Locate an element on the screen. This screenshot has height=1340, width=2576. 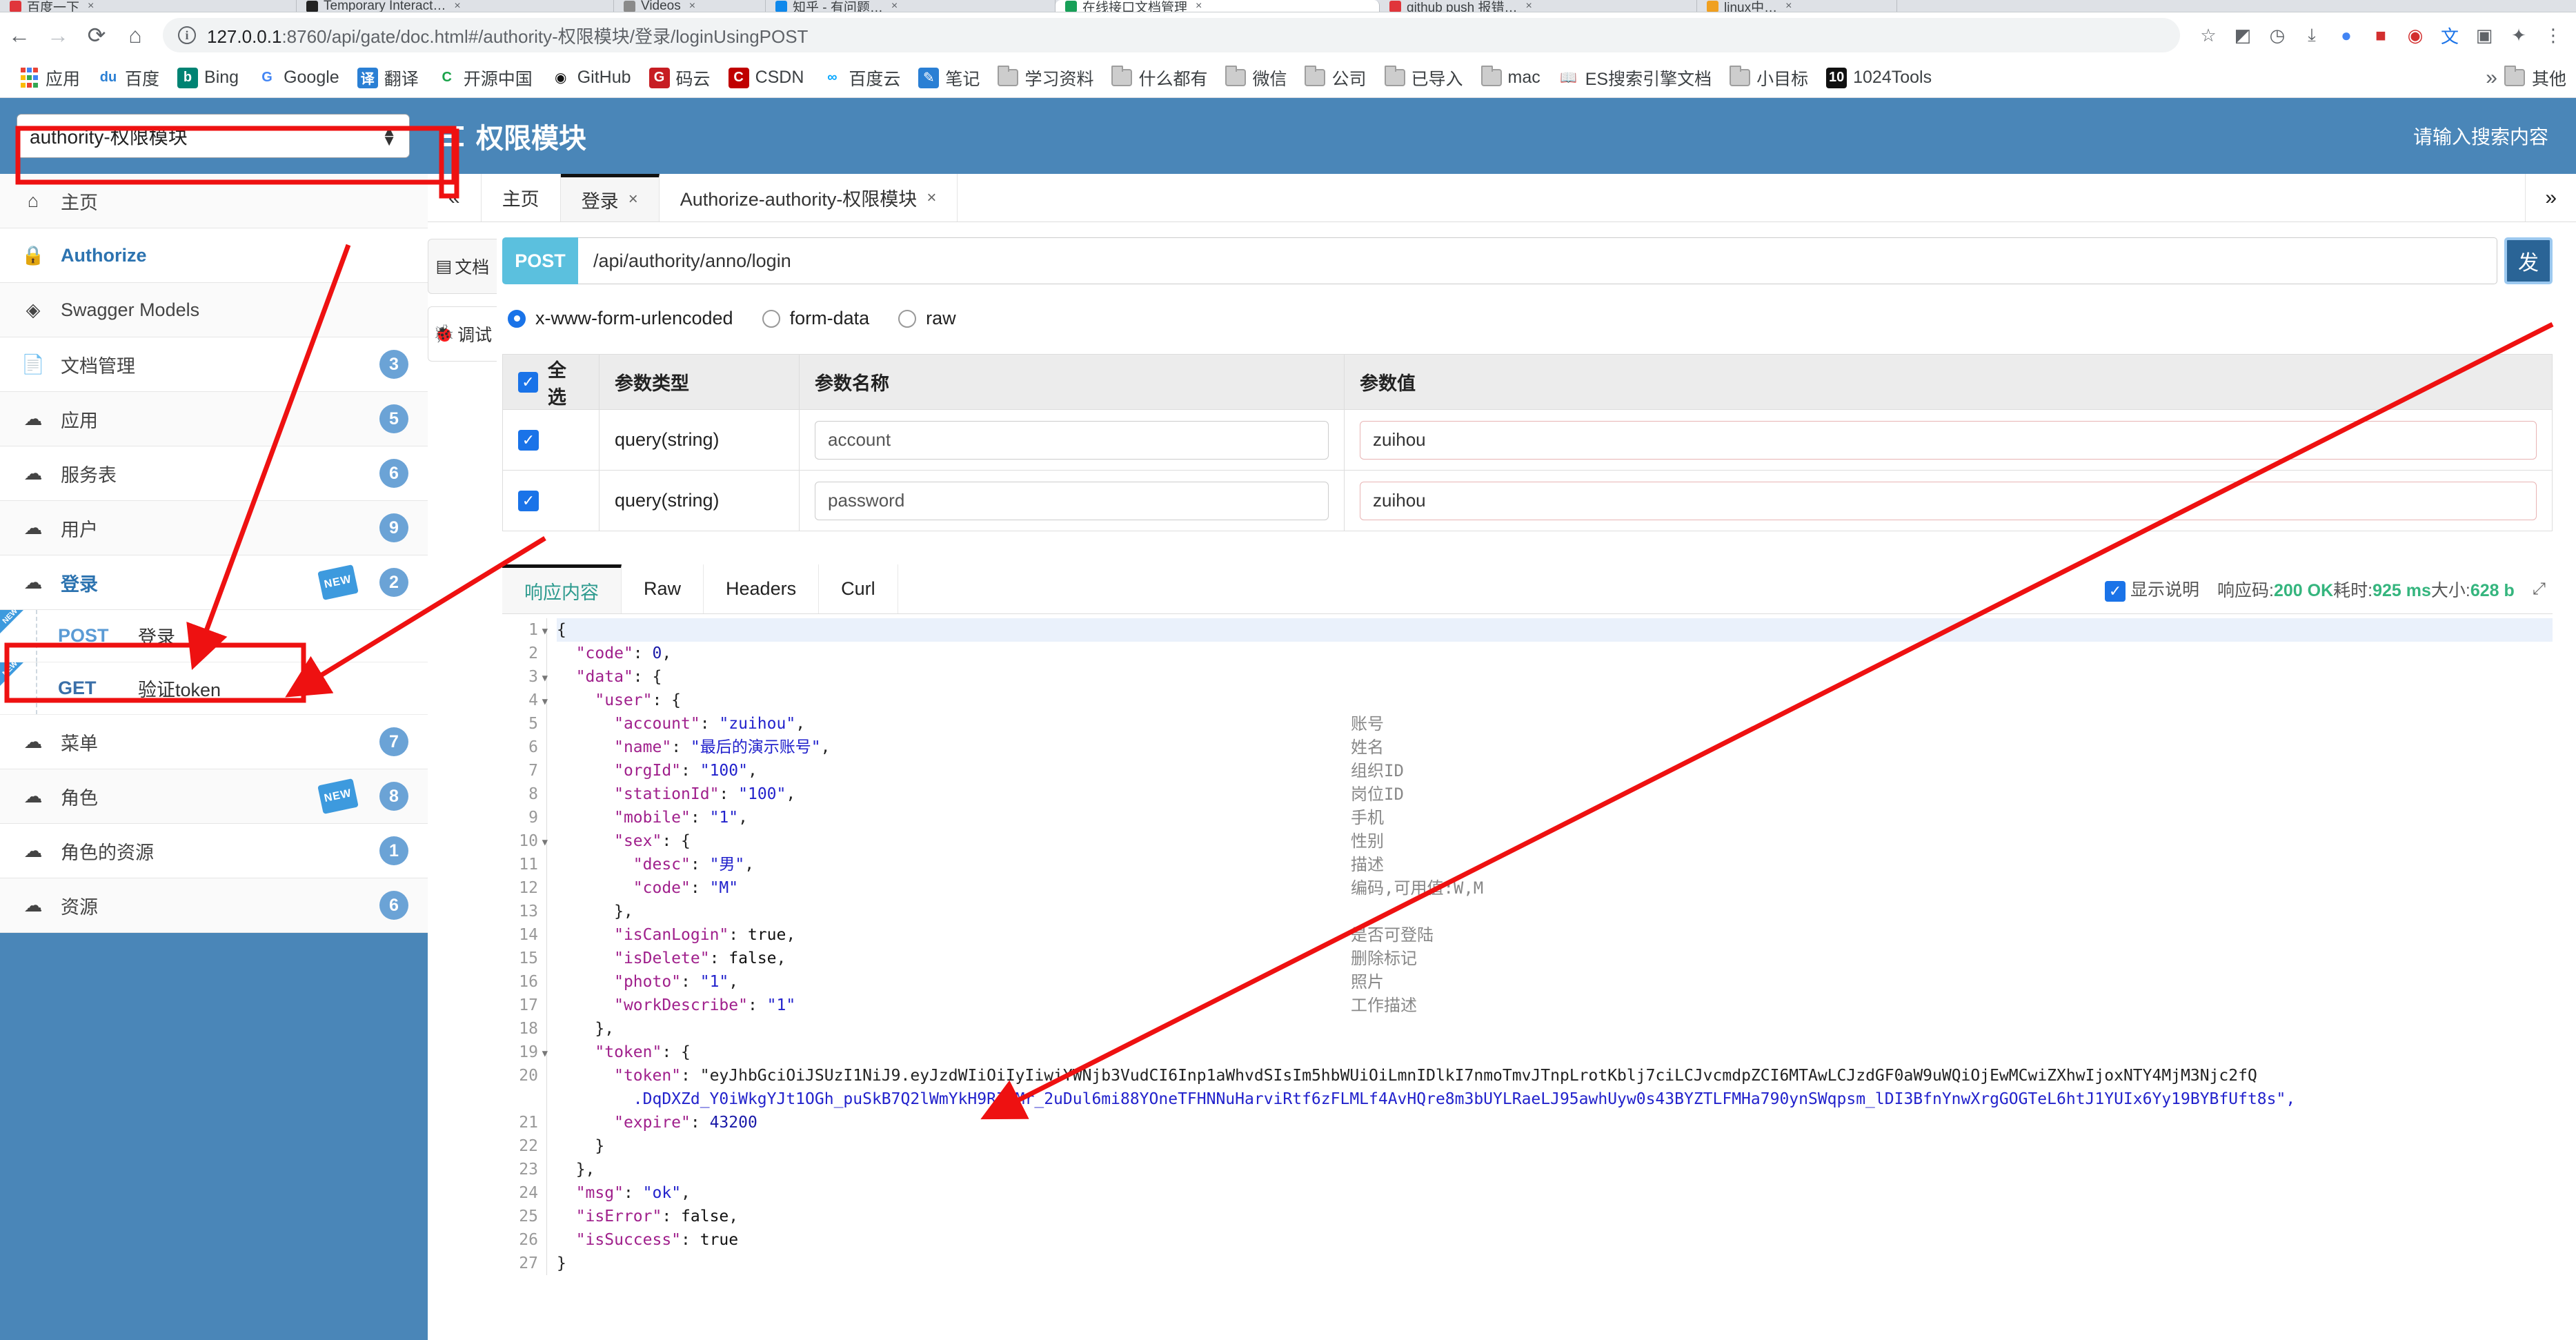
radio-form-data is located at coordinates (771, 318).